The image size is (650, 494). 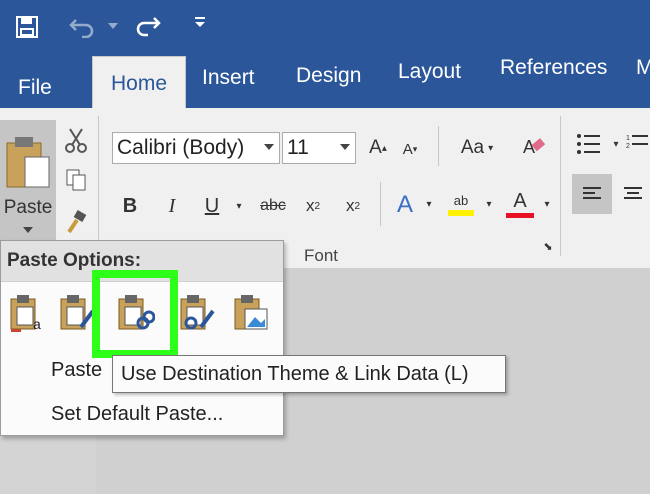 What do you see at coordinates (139, 83) in the screenshot?
I see `tab-home: Home` at bounding box center [139, 83].